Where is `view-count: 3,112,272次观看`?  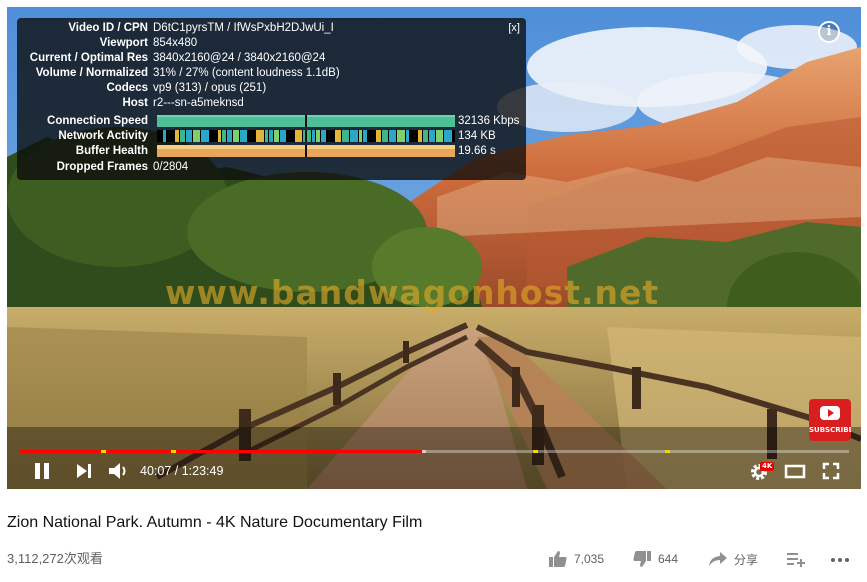 view-count: 3,112,272次观看 is located at coordinates (55, 558).